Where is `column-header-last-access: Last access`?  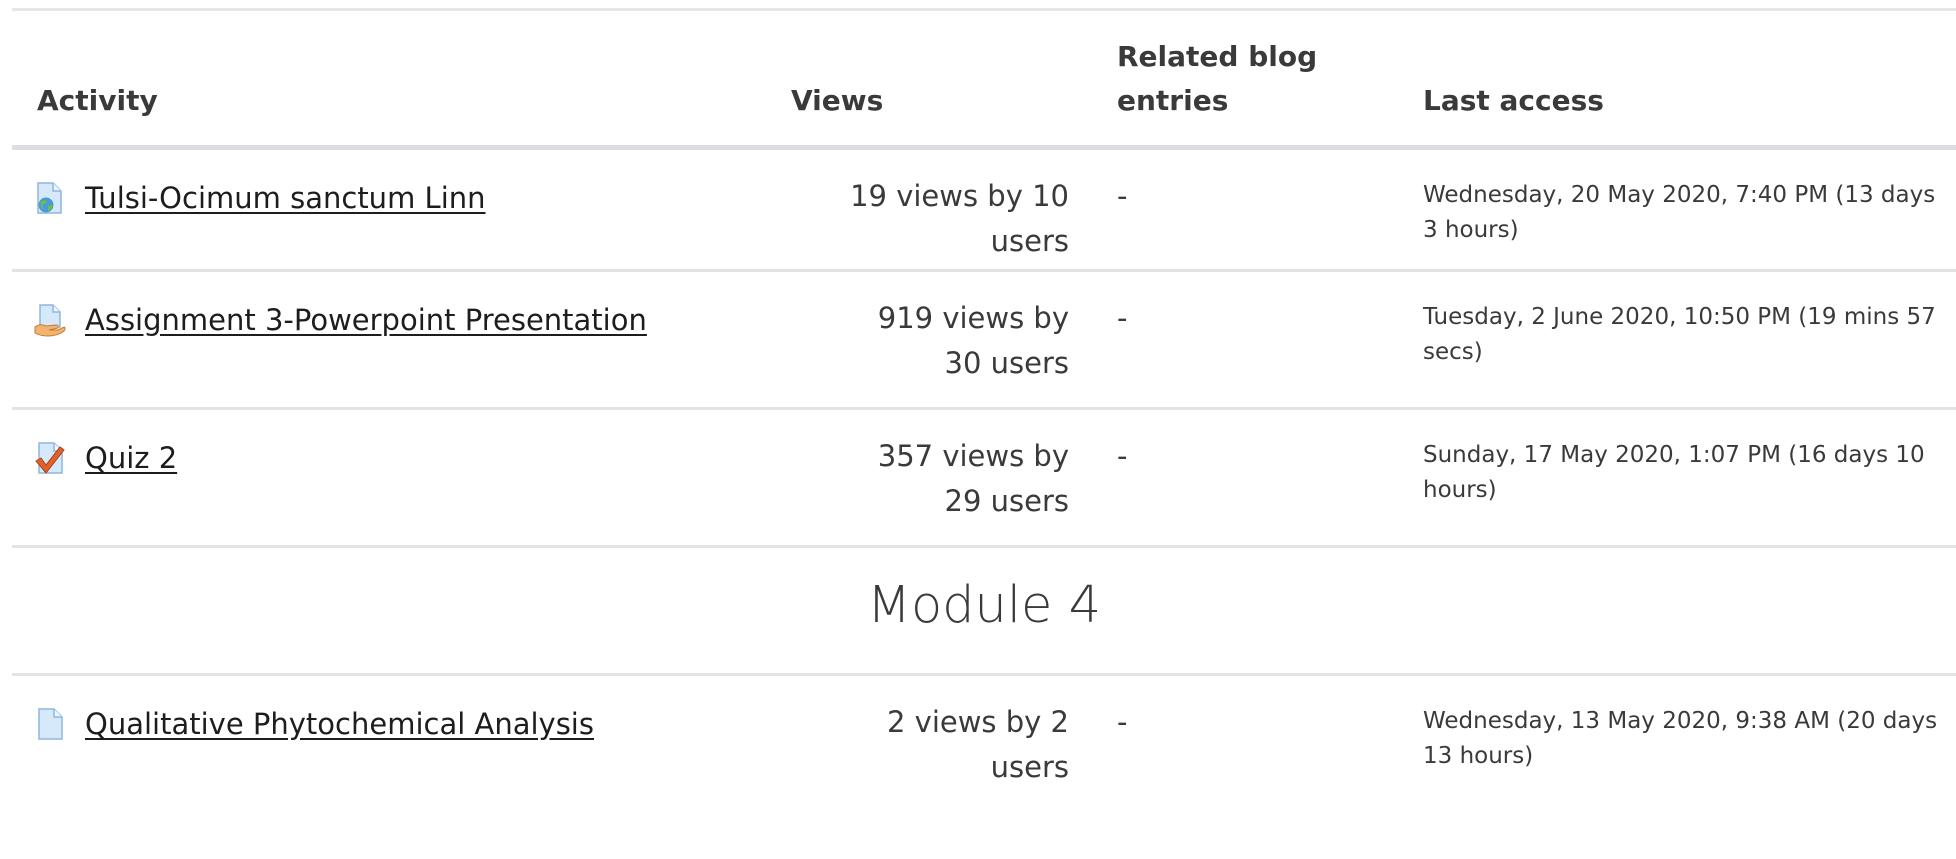
column-header-last-access: Last access is located at coordinates (1665, 80).